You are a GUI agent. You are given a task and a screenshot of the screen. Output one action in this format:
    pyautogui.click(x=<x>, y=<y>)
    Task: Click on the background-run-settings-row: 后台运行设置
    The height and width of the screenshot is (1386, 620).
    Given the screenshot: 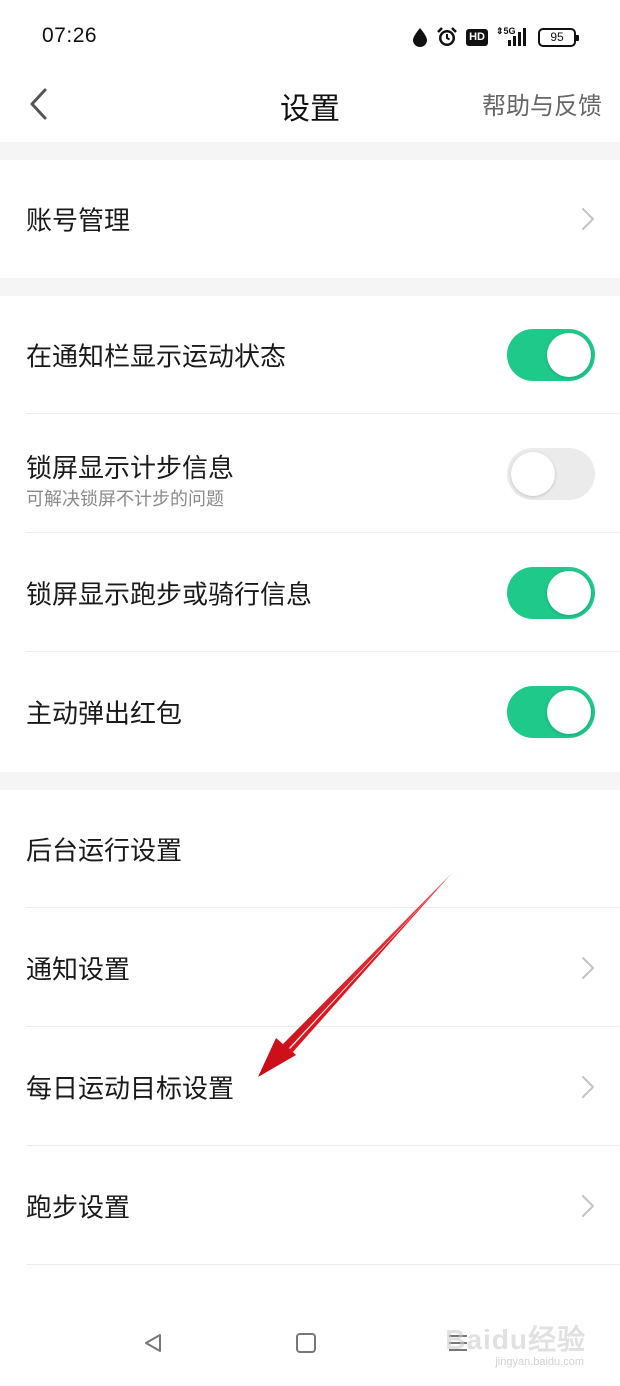 What is the action you would take?
    pyautogui.click(x=310, y=849)
    